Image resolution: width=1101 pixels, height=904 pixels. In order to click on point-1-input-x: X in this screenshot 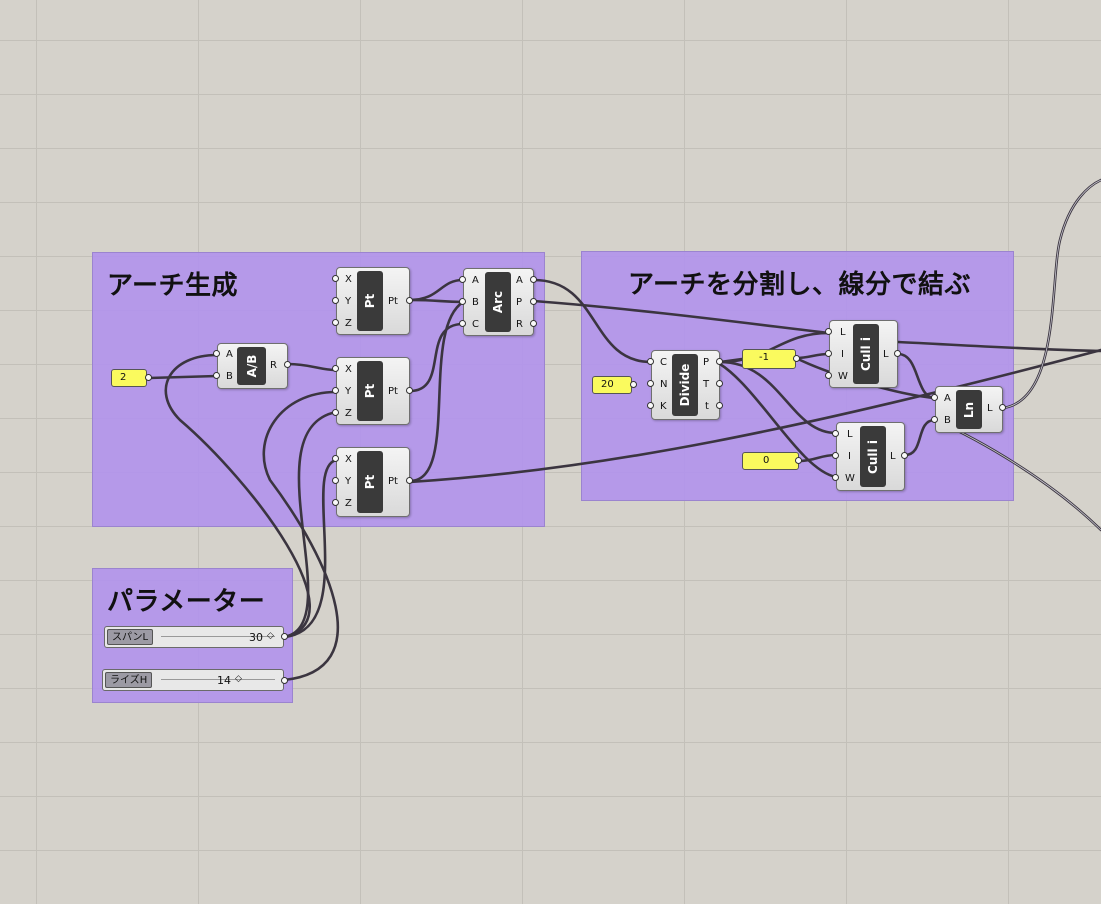, I will do `click(348, 280)`.